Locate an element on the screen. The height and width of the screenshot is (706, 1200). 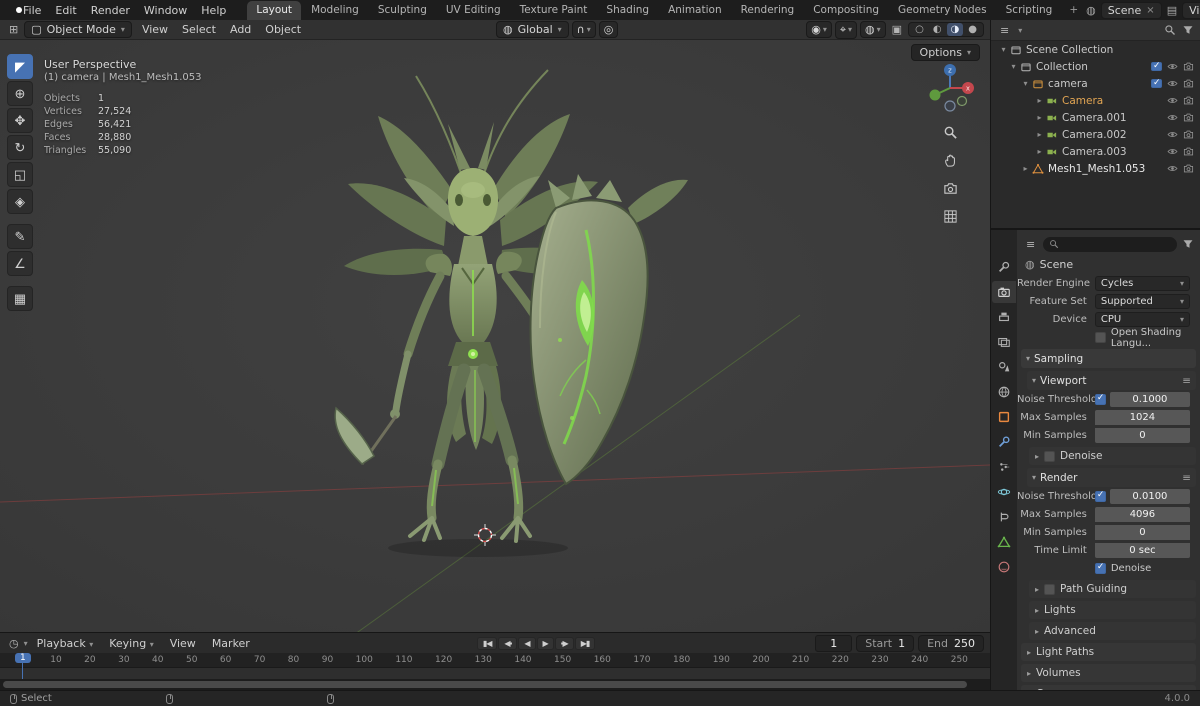
start-frame-field: Start 1 is located at coordinates (885, 643).